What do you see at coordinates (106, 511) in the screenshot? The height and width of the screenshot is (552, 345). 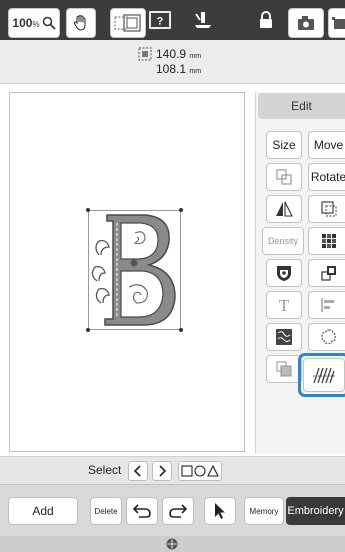 I see `delete-button: Delete` at bounding box center [106, 511].